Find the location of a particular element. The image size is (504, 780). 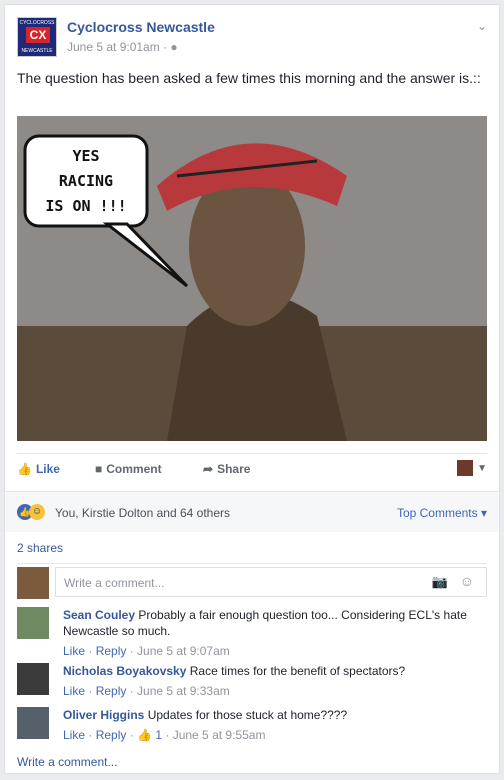

comment-time: June 5 at 9:07am is located at coordinates (183, 651).